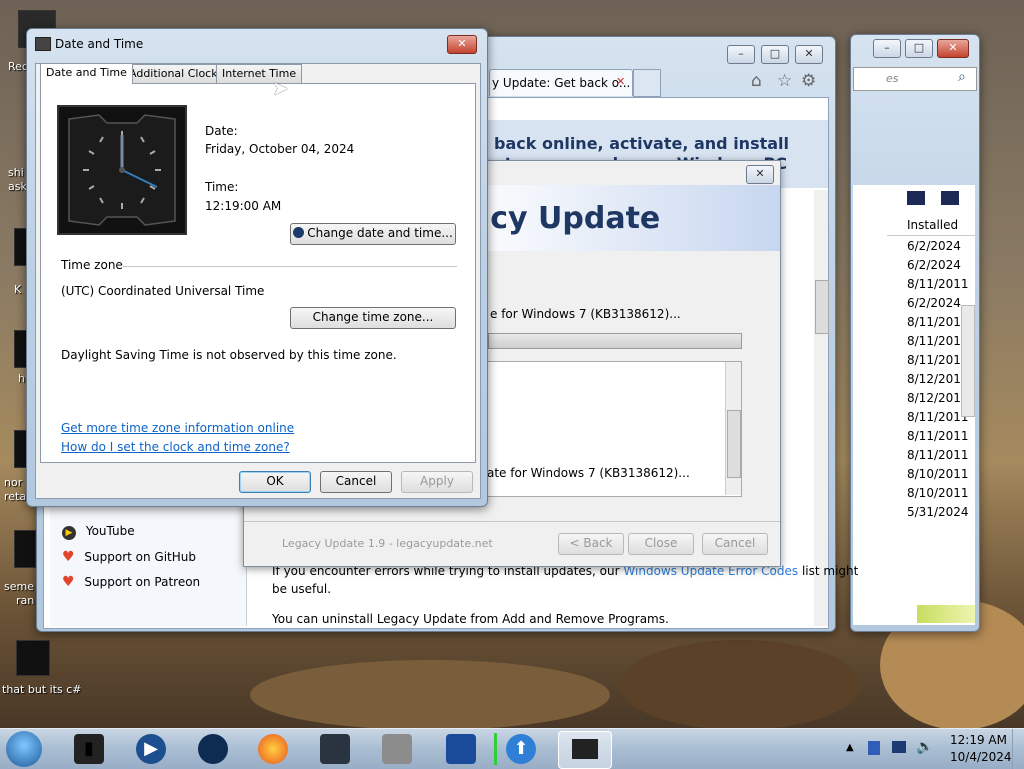 This screenshot has height=769, width=1024. Describe the element at coordinates (938, 512) in the screenshot. I see `installed-date: 5/31/2024` at that location.